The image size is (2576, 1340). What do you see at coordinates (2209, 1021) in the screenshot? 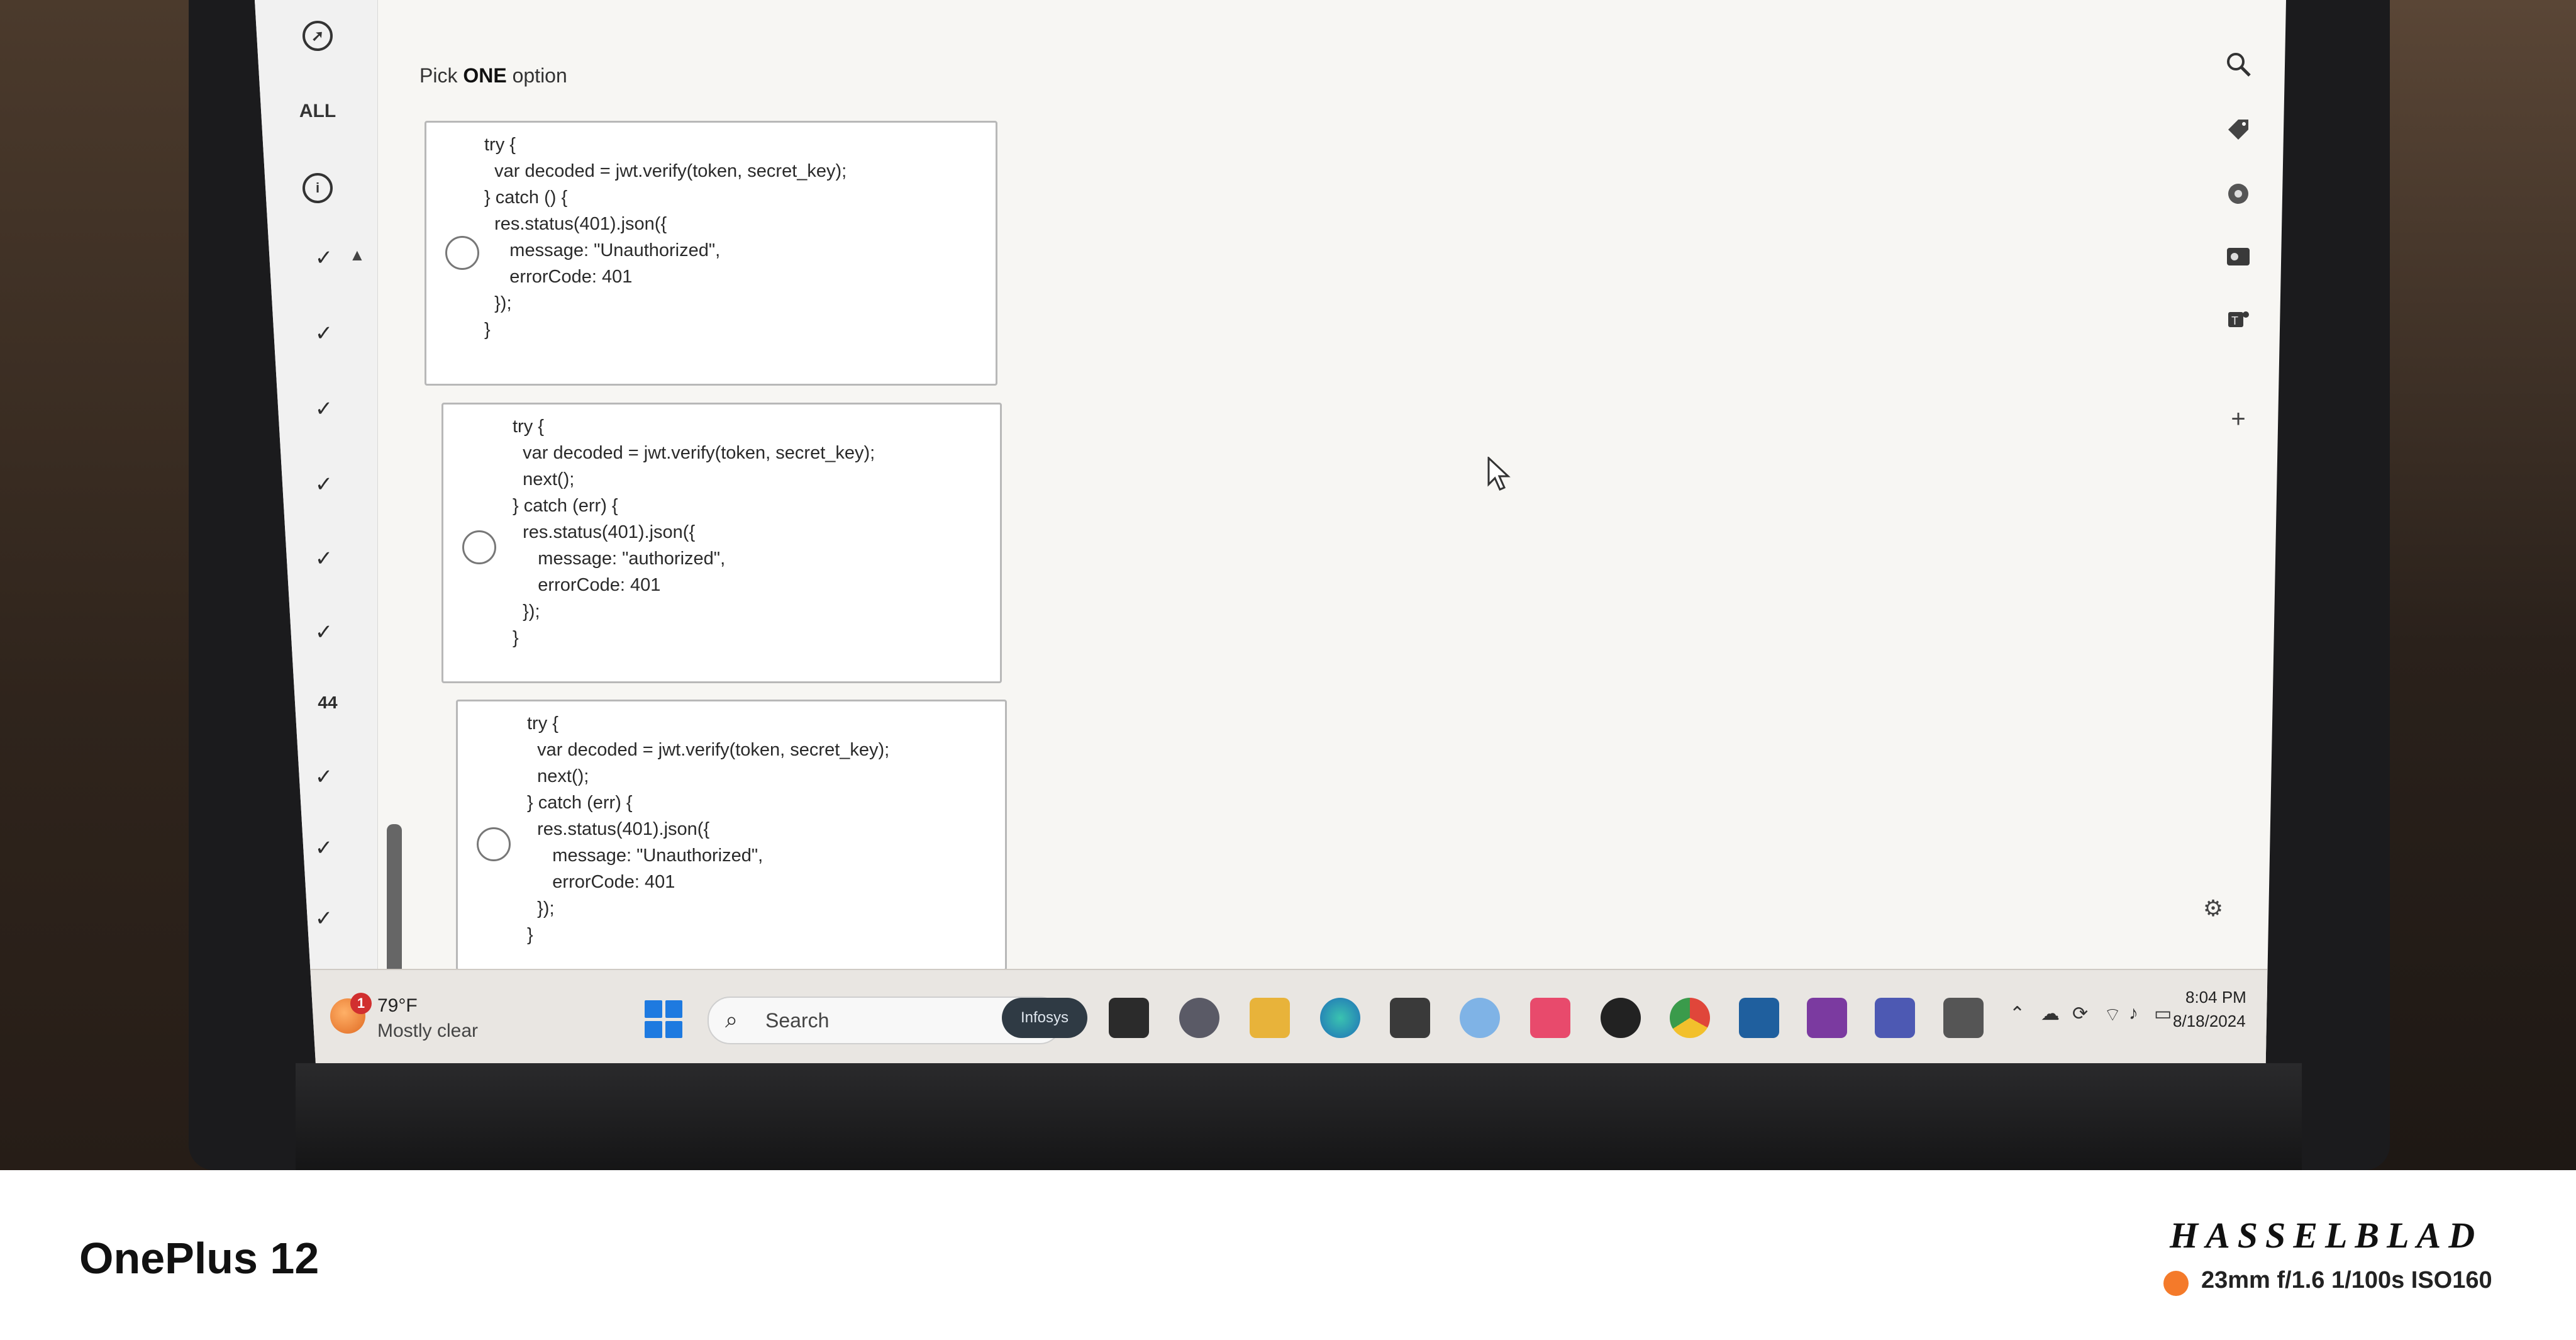
I see `clock-date: 8/18/2024` at bounding box center [2209, 1021].